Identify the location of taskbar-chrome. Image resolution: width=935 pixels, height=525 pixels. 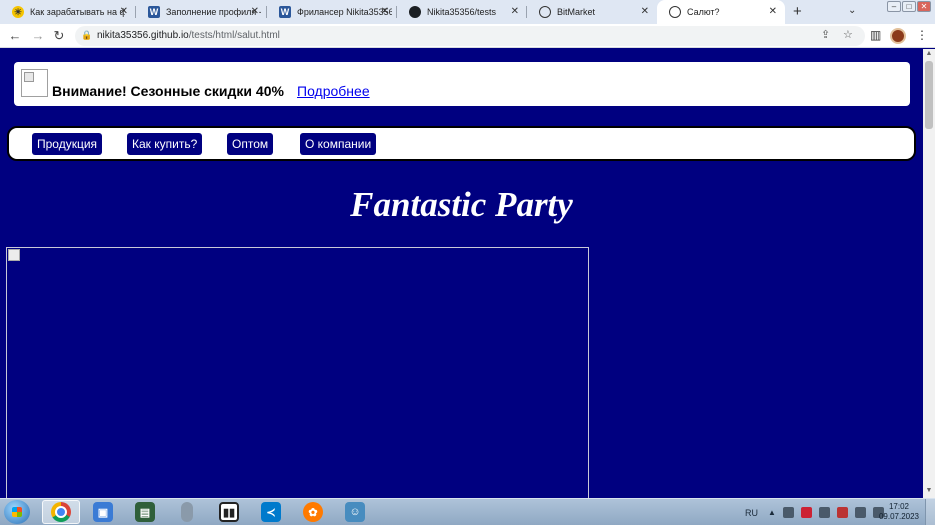
(61, 512).